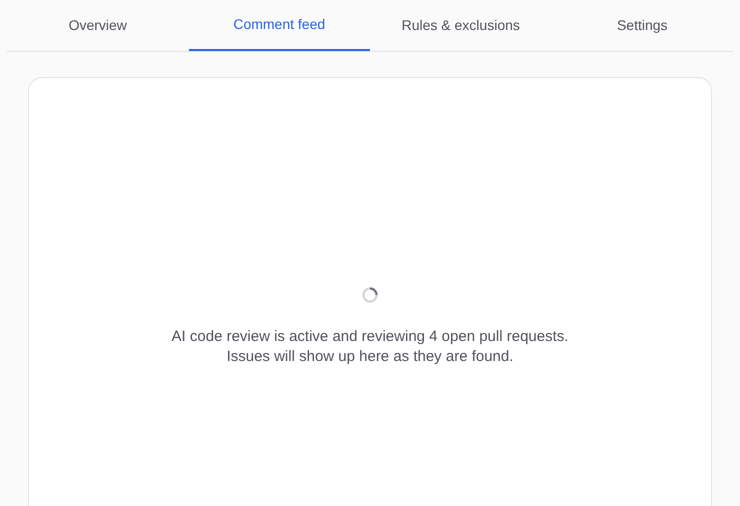 Image resolution: width=740 pixels, height=506 pixels. Describe the element at coordinates (642, 25) in the screenshot. I see `tab: Settings` at that location.